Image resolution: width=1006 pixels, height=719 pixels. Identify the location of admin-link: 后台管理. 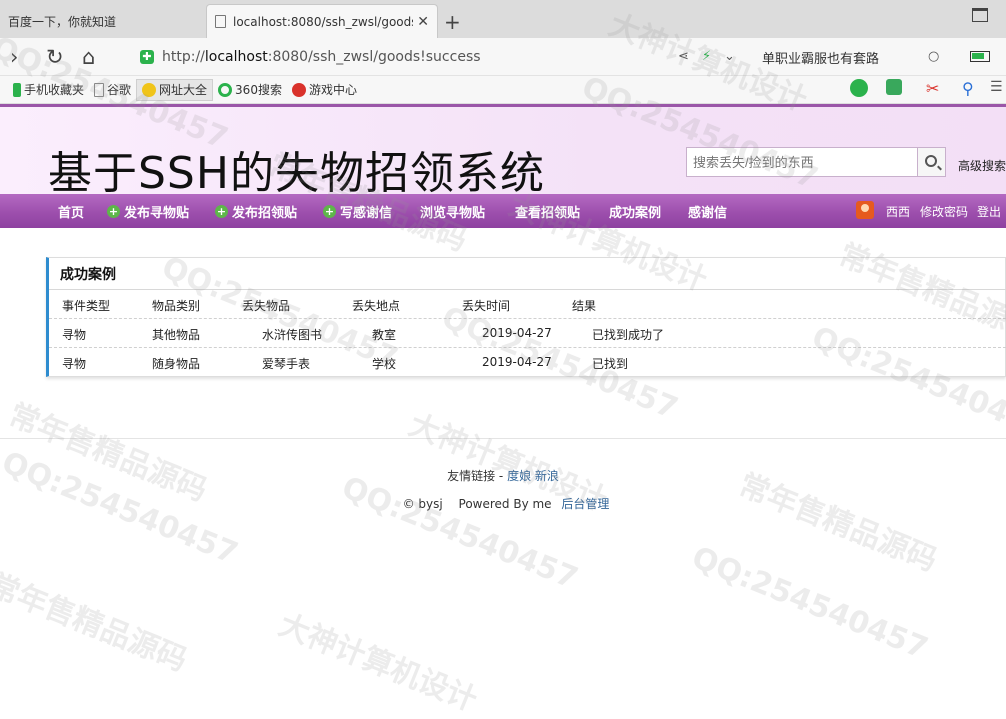
(585, 504).